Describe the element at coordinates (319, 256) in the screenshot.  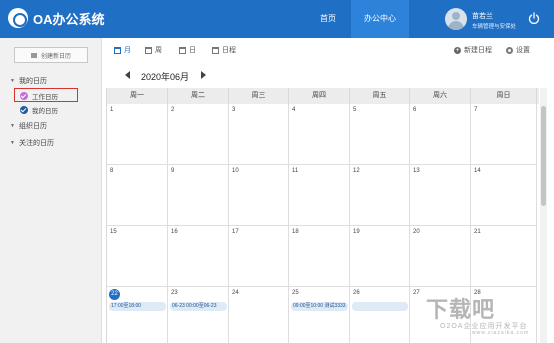
I see `day-cell: 18` at that location.